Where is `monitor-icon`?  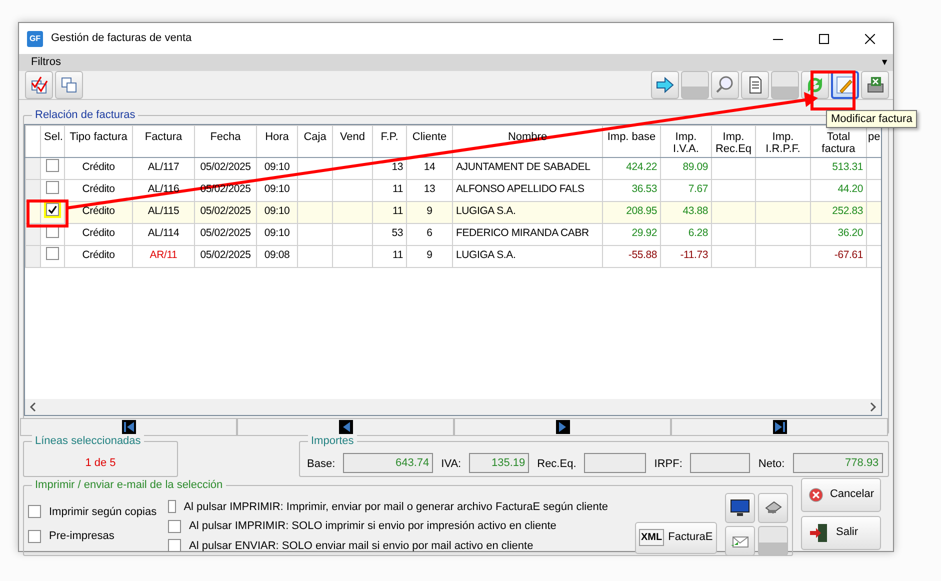 monitor-icon is located at coordinates (740, 508).